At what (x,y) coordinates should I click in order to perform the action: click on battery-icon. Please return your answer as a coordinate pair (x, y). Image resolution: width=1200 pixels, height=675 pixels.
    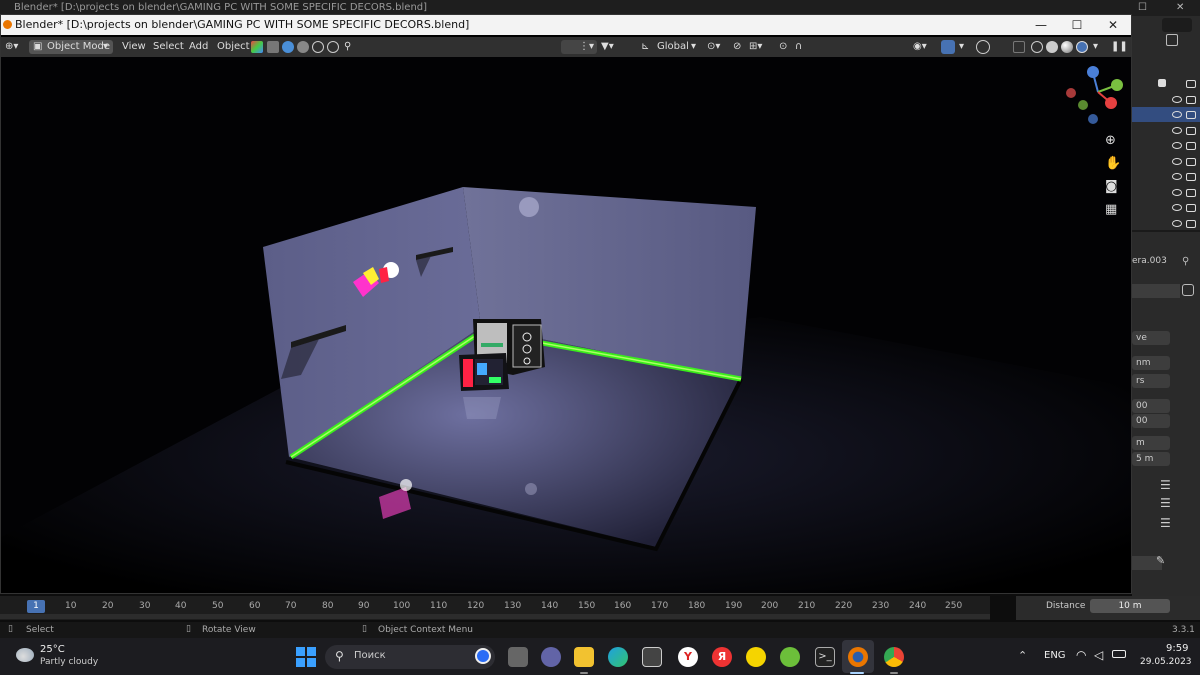
    Looking at the image, I should click on (1119, 654).